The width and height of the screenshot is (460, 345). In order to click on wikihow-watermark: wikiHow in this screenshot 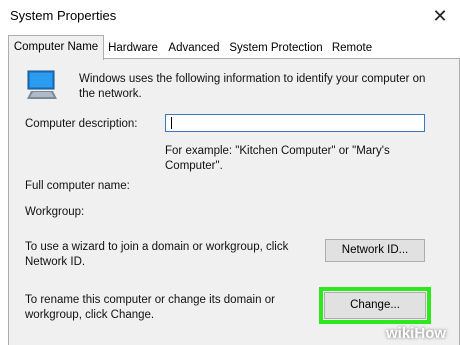, I will do `click(416, 333)`.